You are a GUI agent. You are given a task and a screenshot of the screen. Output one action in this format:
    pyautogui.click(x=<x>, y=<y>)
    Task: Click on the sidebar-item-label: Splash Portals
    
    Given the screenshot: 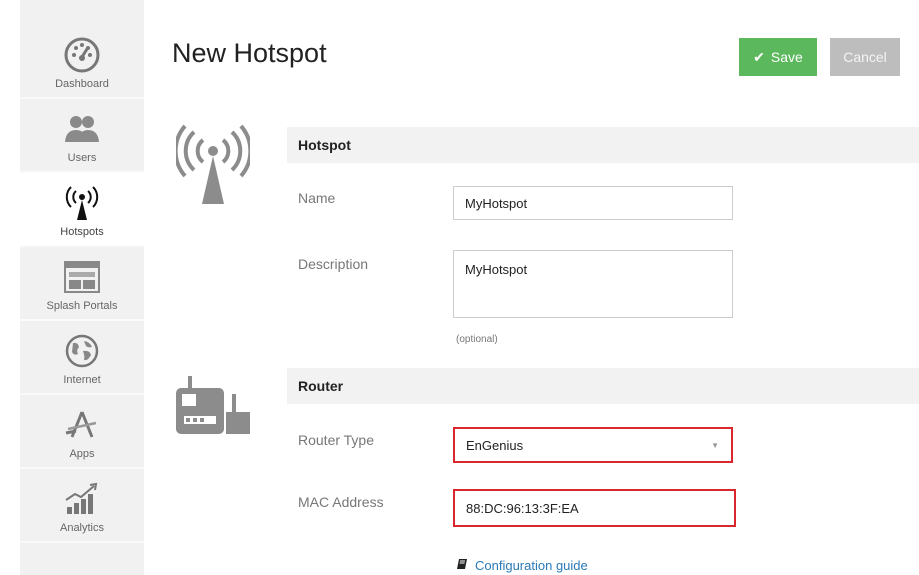 What is the action you would take?
    pyautogui.click(x=82, y=306)
    